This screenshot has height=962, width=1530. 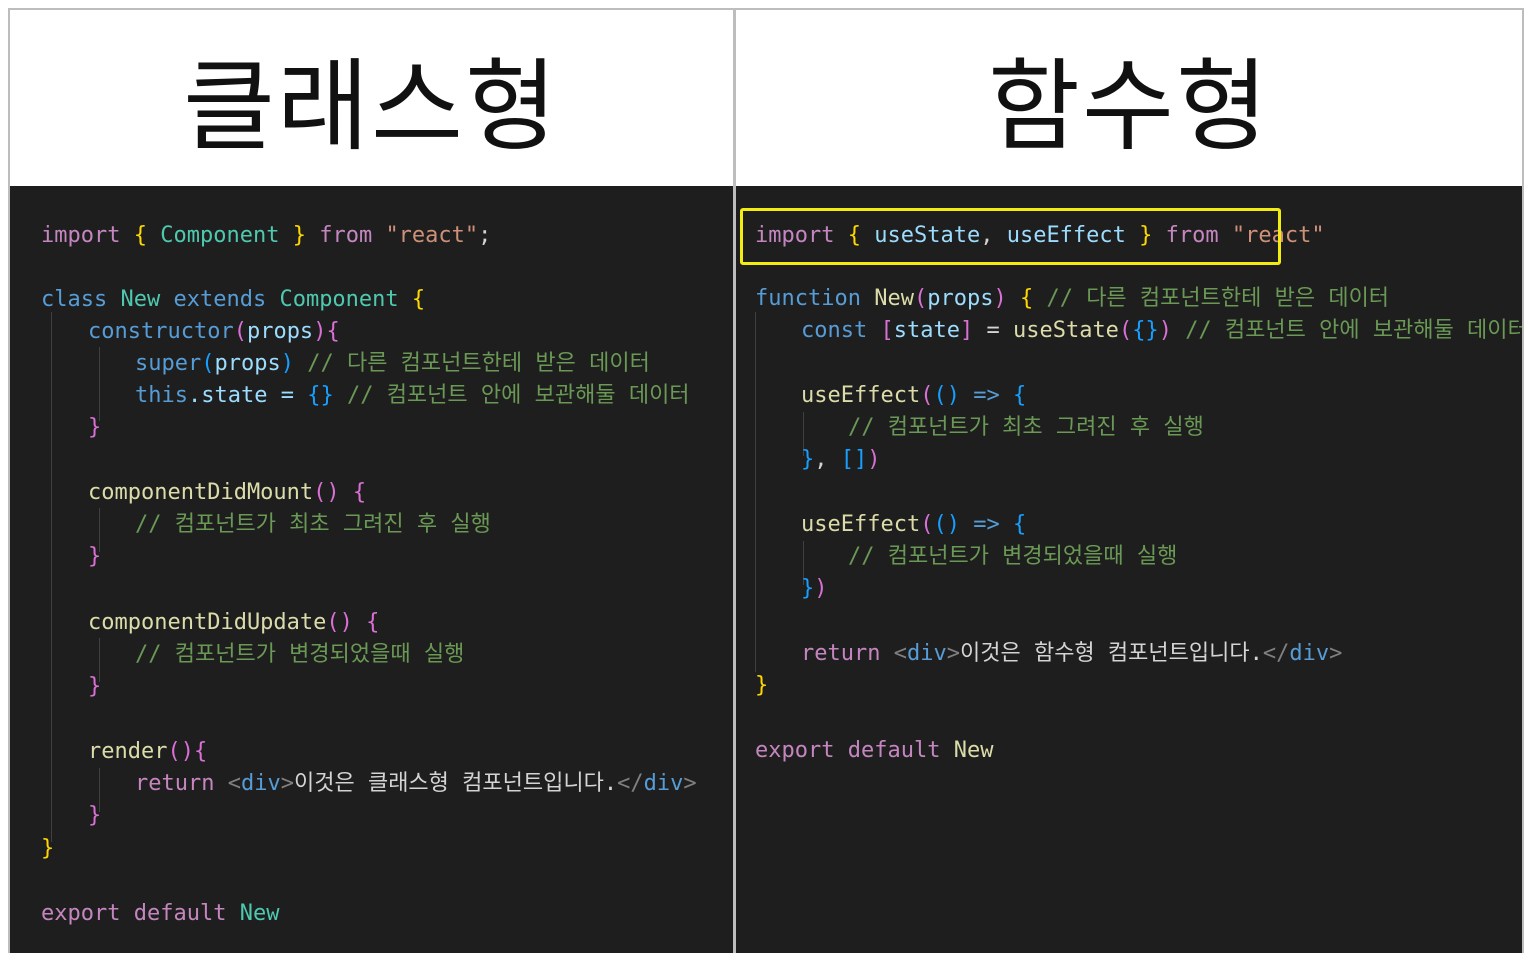 I want to click on export-keyword: export, so click(x=795, y=750).